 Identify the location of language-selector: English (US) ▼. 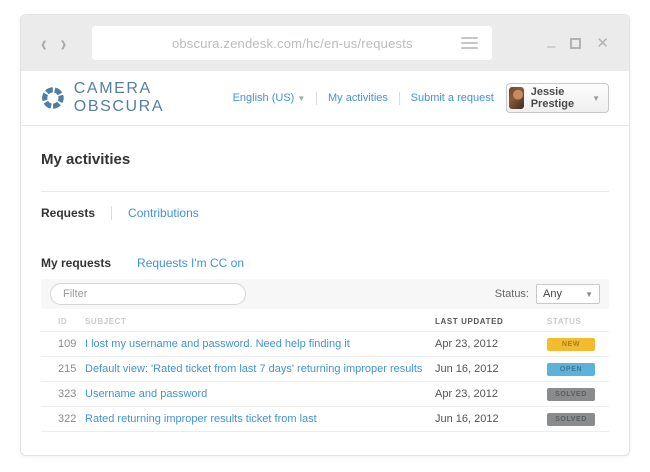
(269, 98).